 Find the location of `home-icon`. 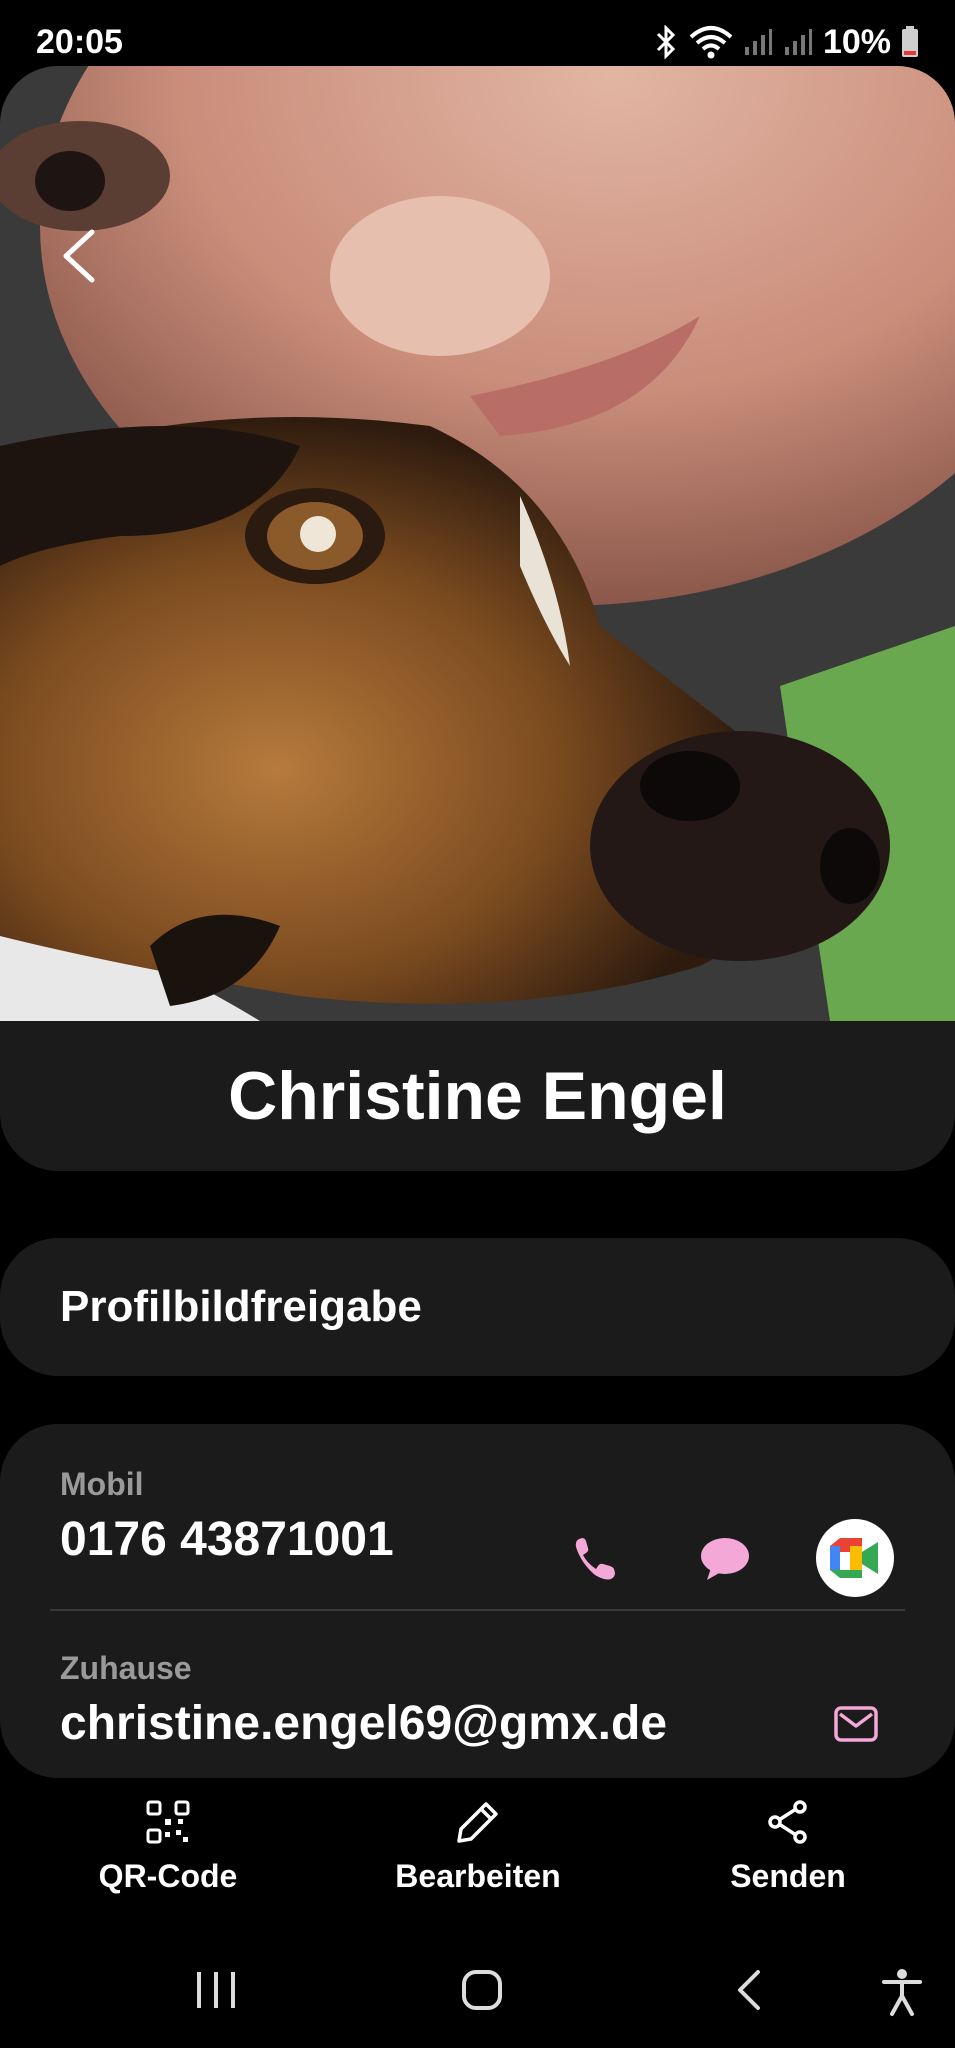

home-icon is located at coordinates (482, 1990).